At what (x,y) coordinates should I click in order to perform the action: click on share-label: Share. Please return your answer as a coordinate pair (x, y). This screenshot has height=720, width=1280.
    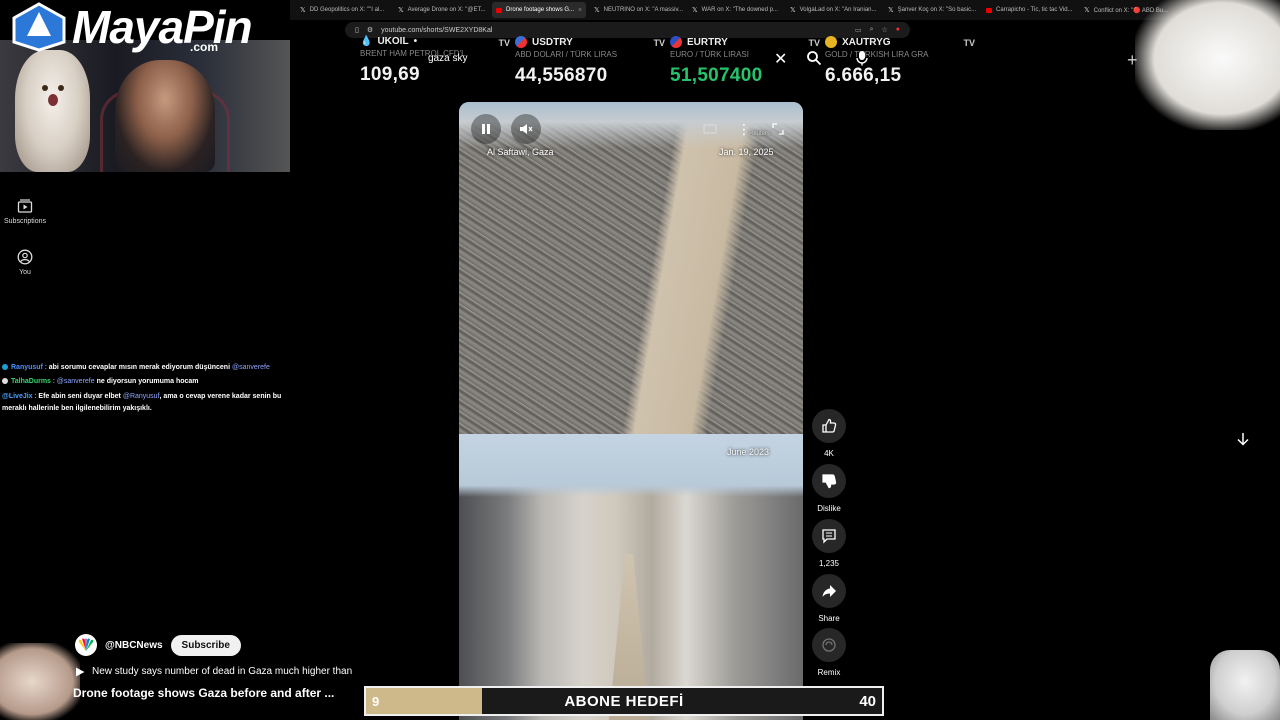
    Looking at the image, I should click on (829, 618).